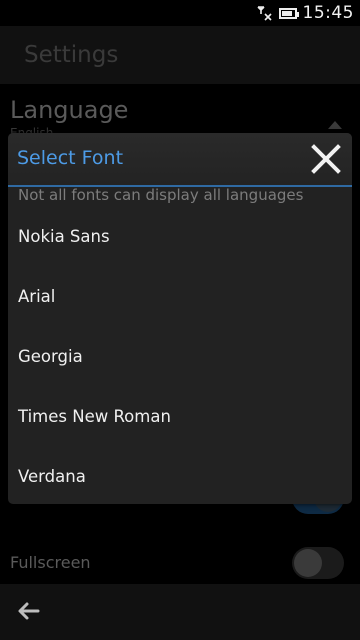 The width and height of the screenshot is (360, 640). Describe the element at coordinates (318, 563) in the screenshot. I see `fullscreen-toggle` at that location.